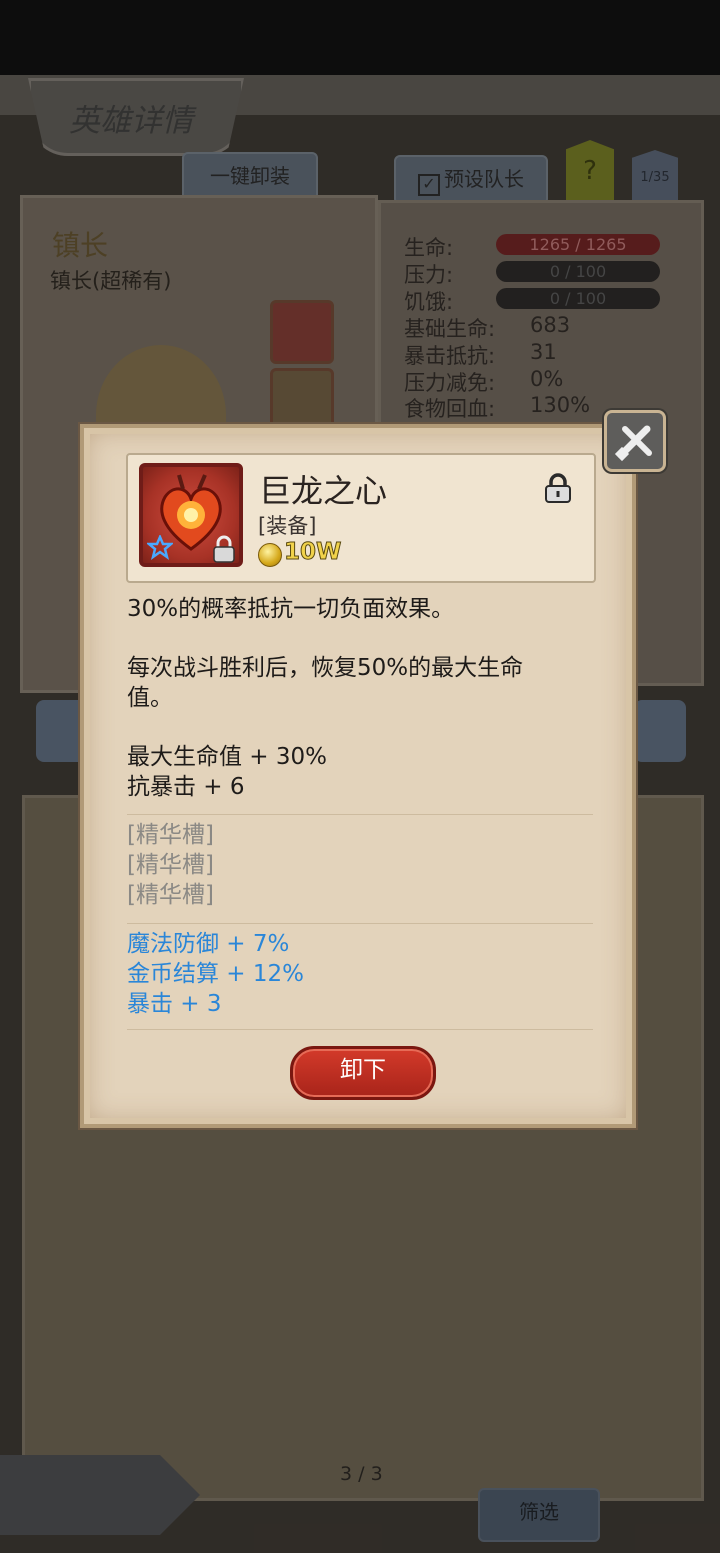 The image size is (720, 1553). What do you see at coordinates (150, 698) in the screenshot?
I see `item-effect-2-line2: 值。` at bounding box center [150, 698].